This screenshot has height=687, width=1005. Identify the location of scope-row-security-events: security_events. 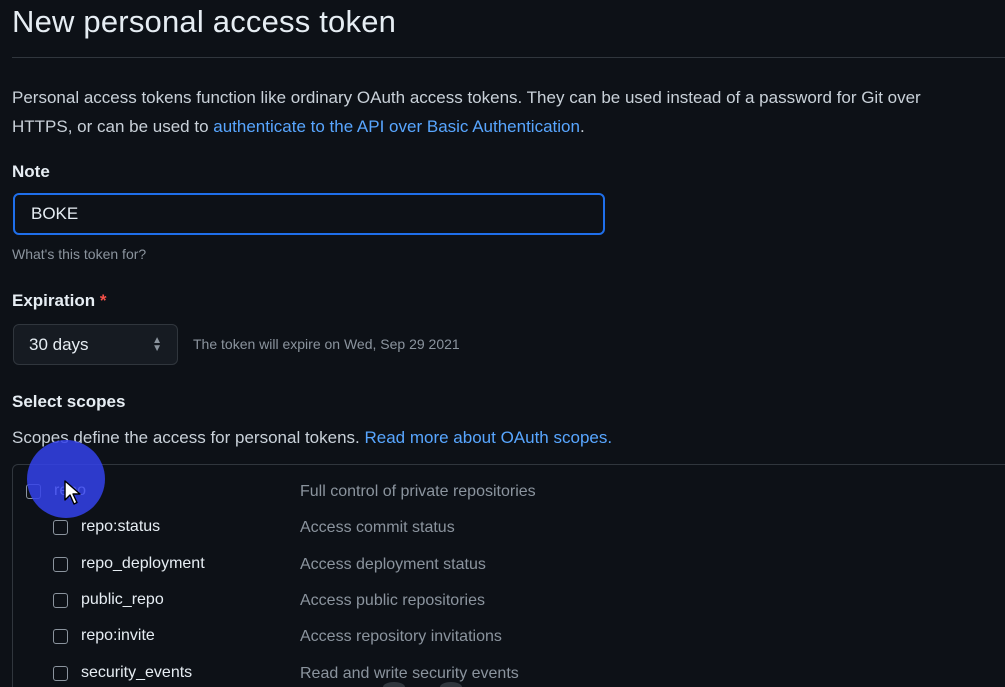
(122, 673).